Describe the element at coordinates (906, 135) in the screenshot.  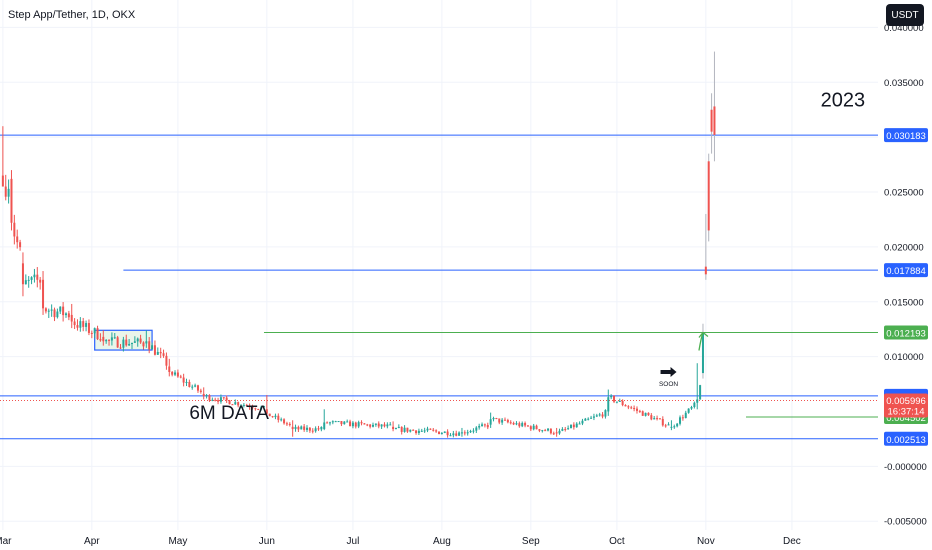
I see `price-label: 0.030183` at that location.